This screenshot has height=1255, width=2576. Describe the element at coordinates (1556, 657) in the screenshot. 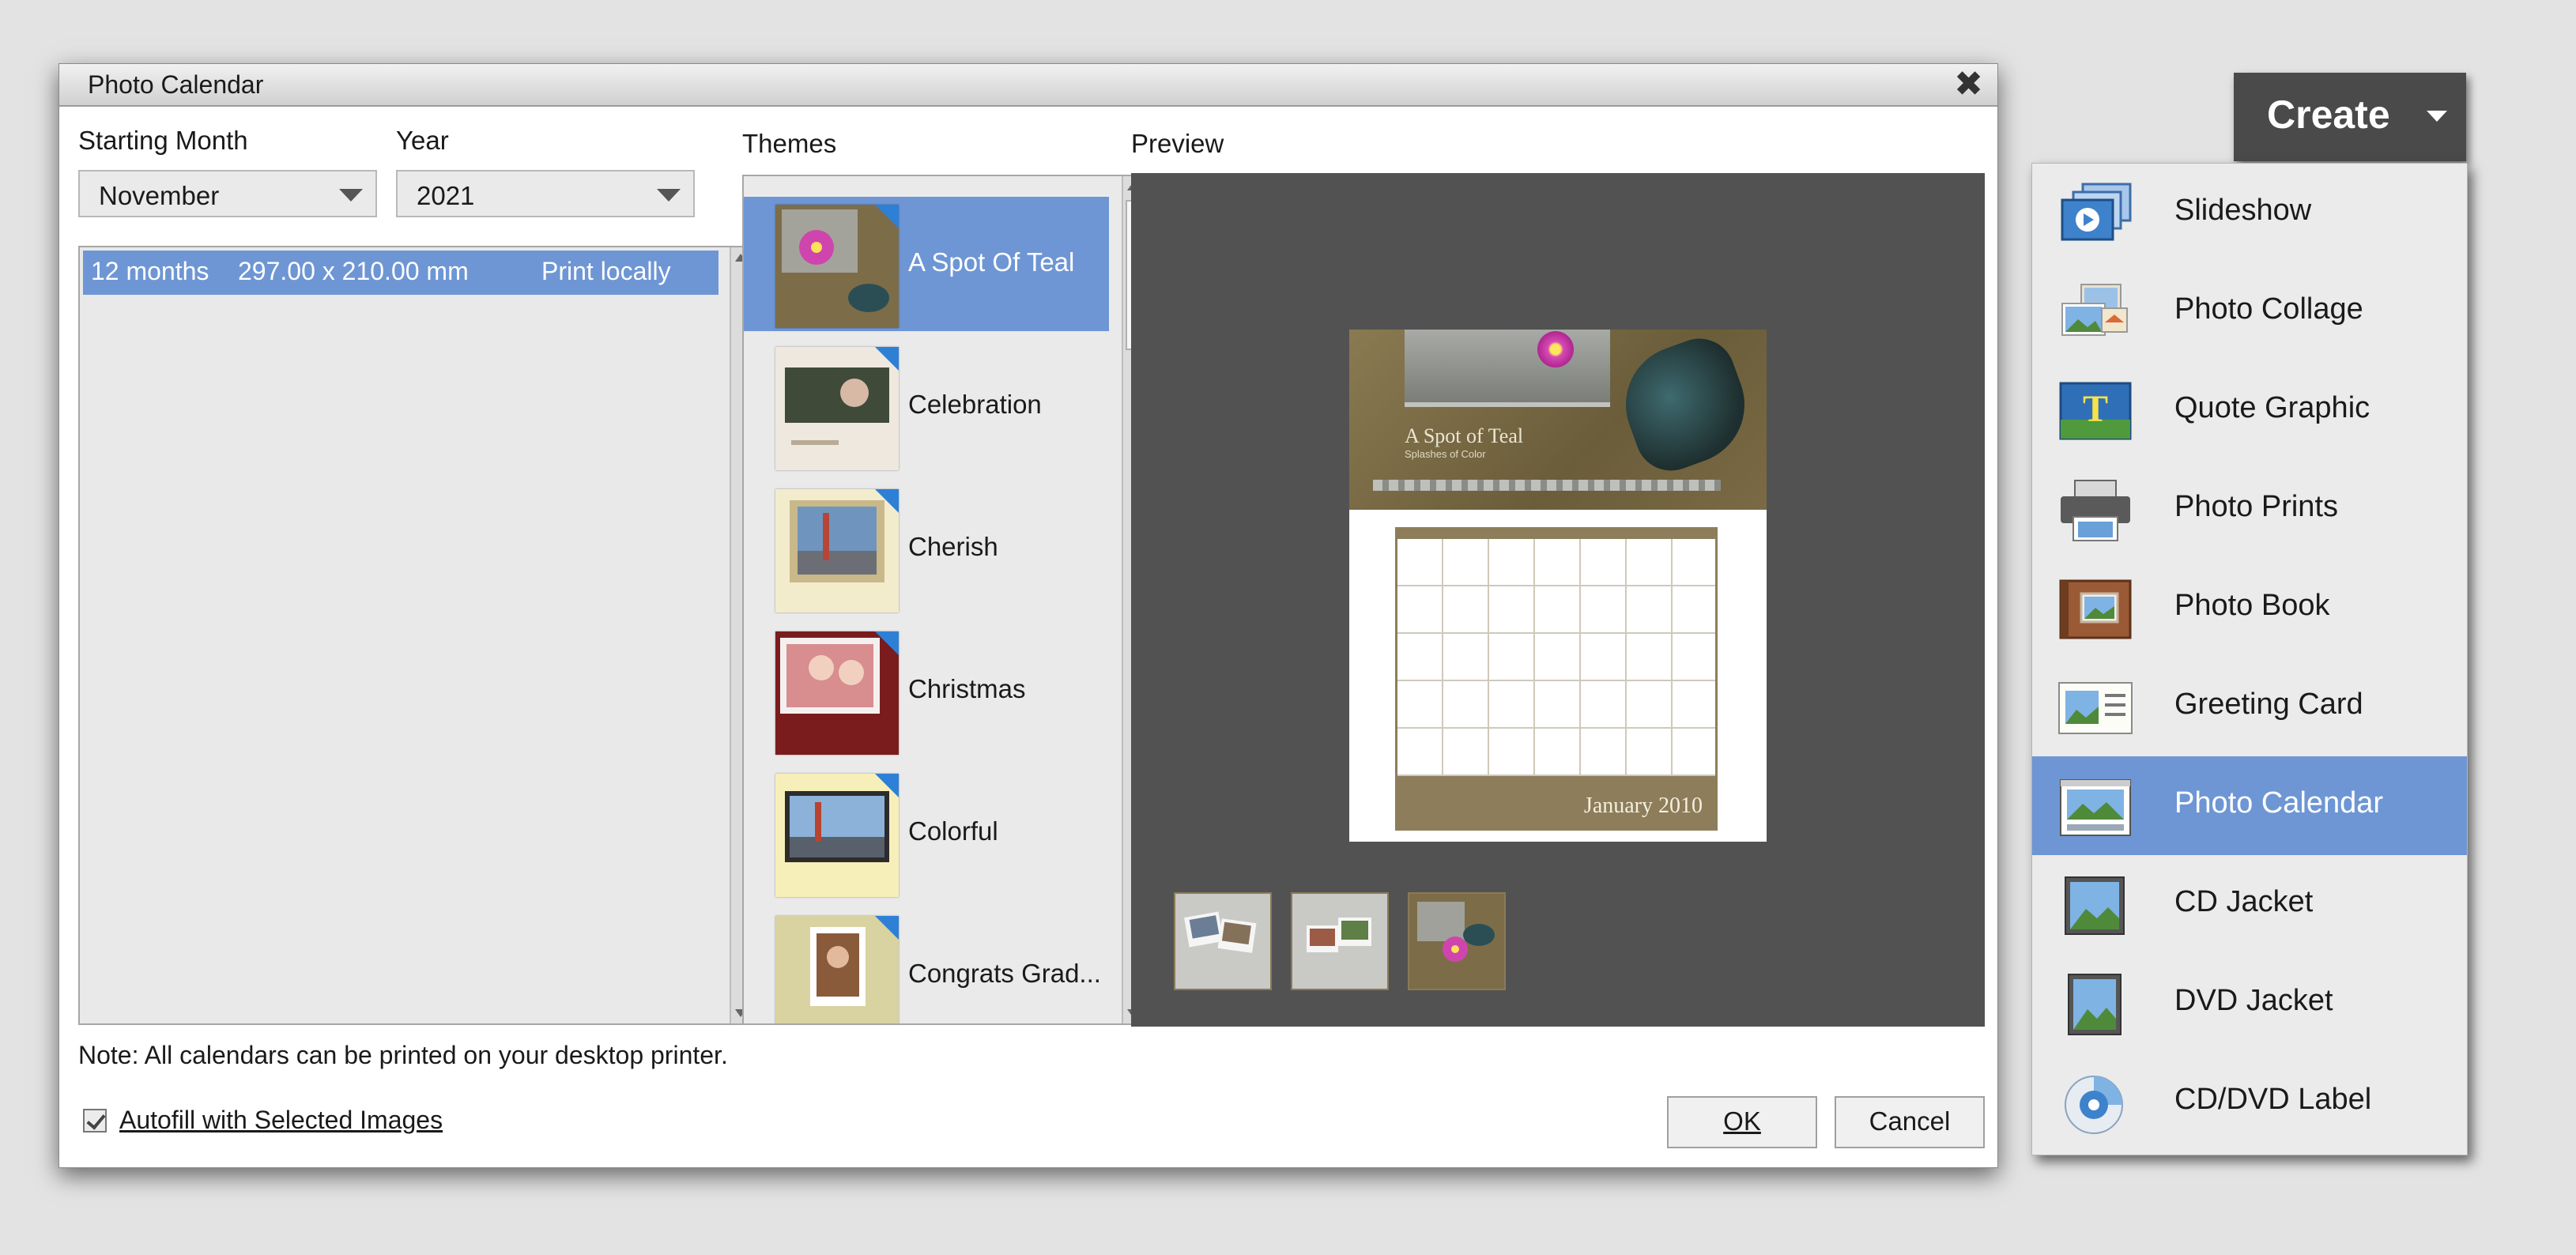

I see `grid-columns` at that location.